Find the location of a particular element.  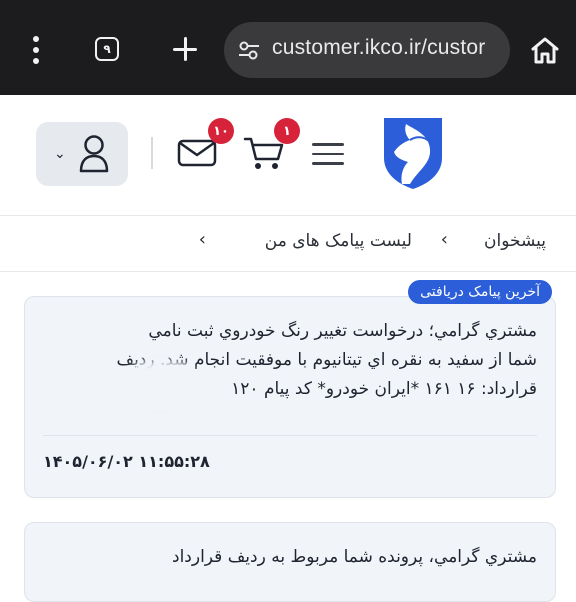

user-icon is located at coordinates (94, 154).